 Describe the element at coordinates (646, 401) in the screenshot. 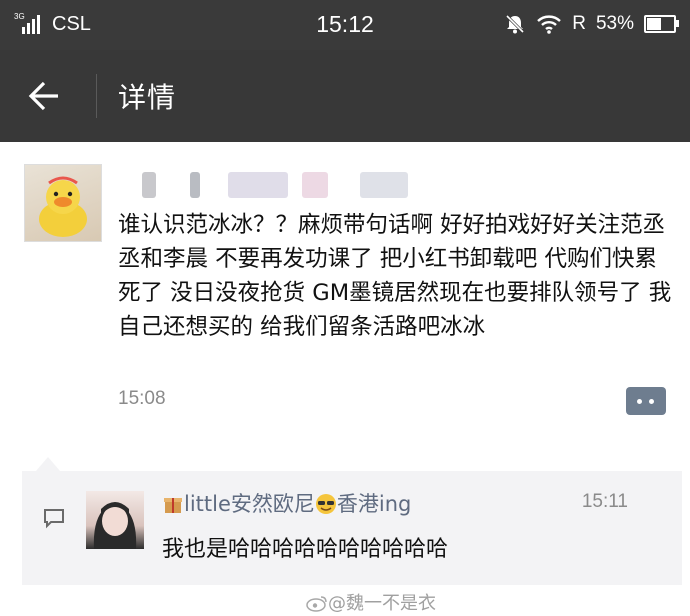

I see `comment-more-icon` at that location.